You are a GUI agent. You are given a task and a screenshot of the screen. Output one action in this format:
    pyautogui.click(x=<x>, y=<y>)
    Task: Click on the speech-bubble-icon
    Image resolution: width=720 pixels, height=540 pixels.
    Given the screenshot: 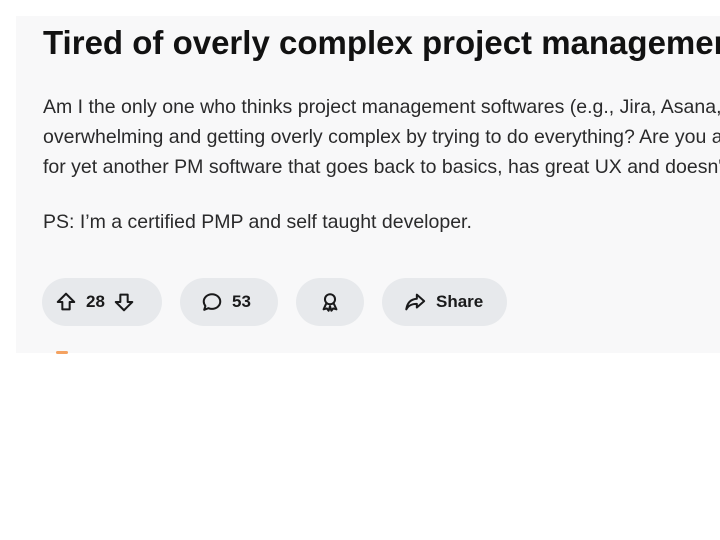 What is the action you would take?
    pyautogui.click(x=212, y=302)
    